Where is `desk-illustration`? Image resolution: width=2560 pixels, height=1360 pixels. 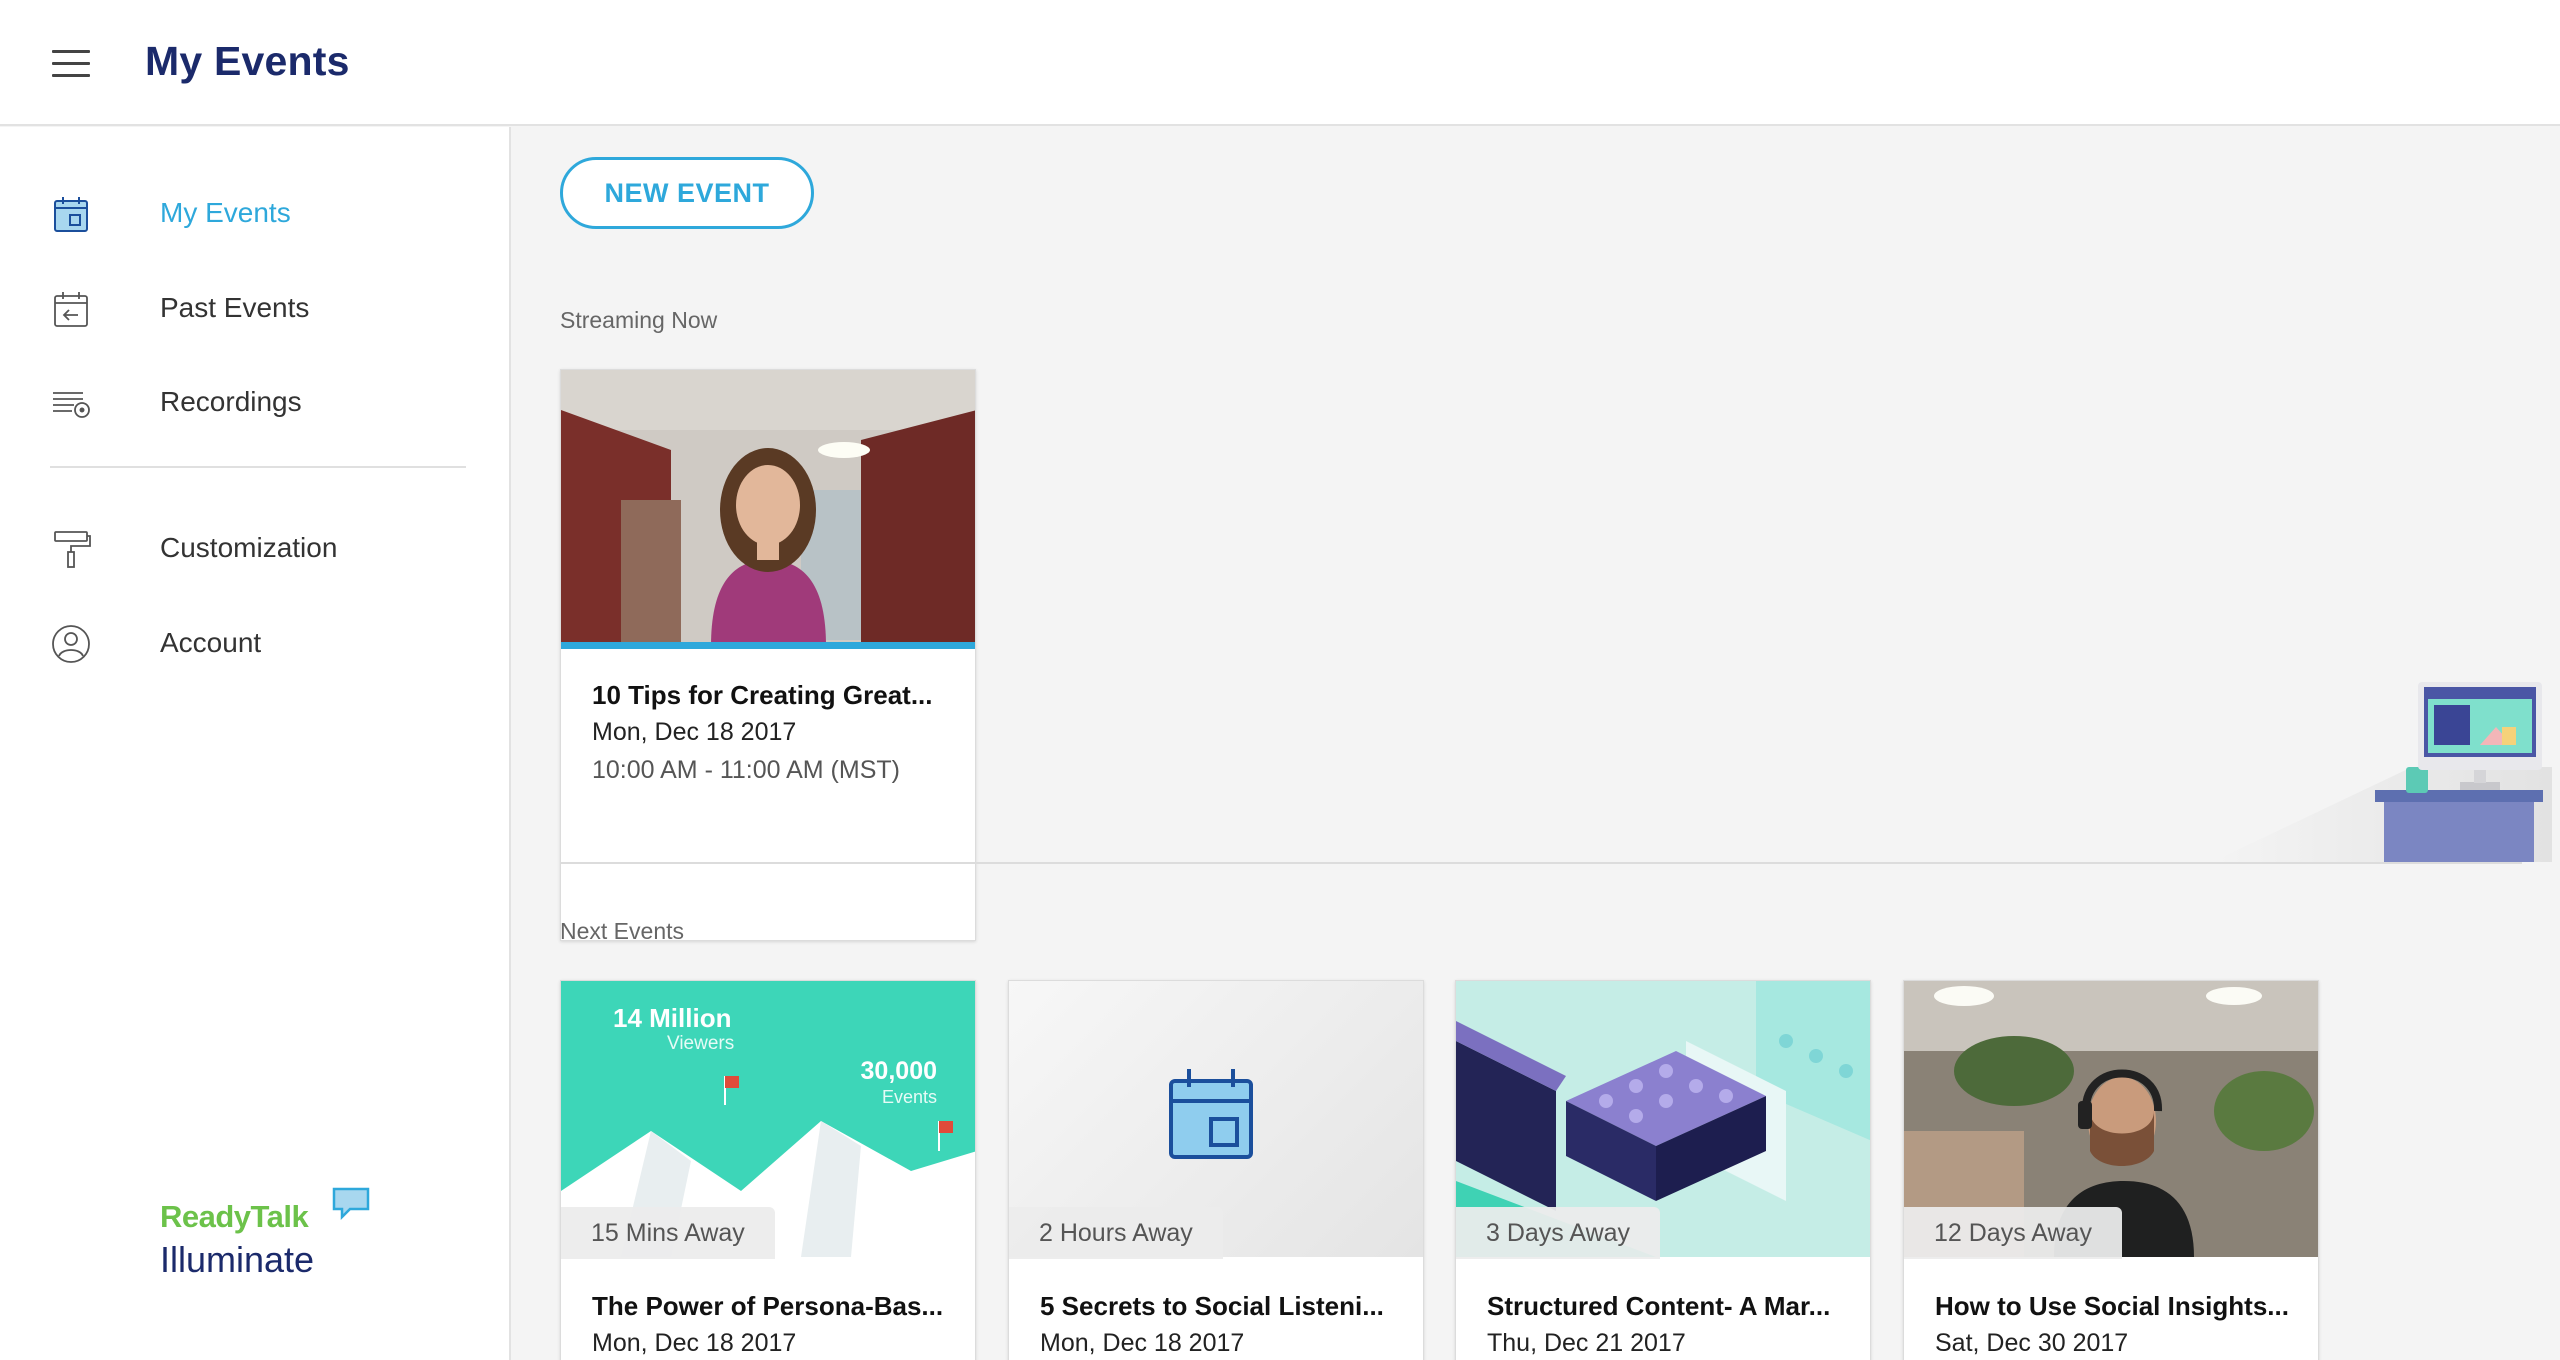 desk-illustration is located at coordinates (2382, 772).